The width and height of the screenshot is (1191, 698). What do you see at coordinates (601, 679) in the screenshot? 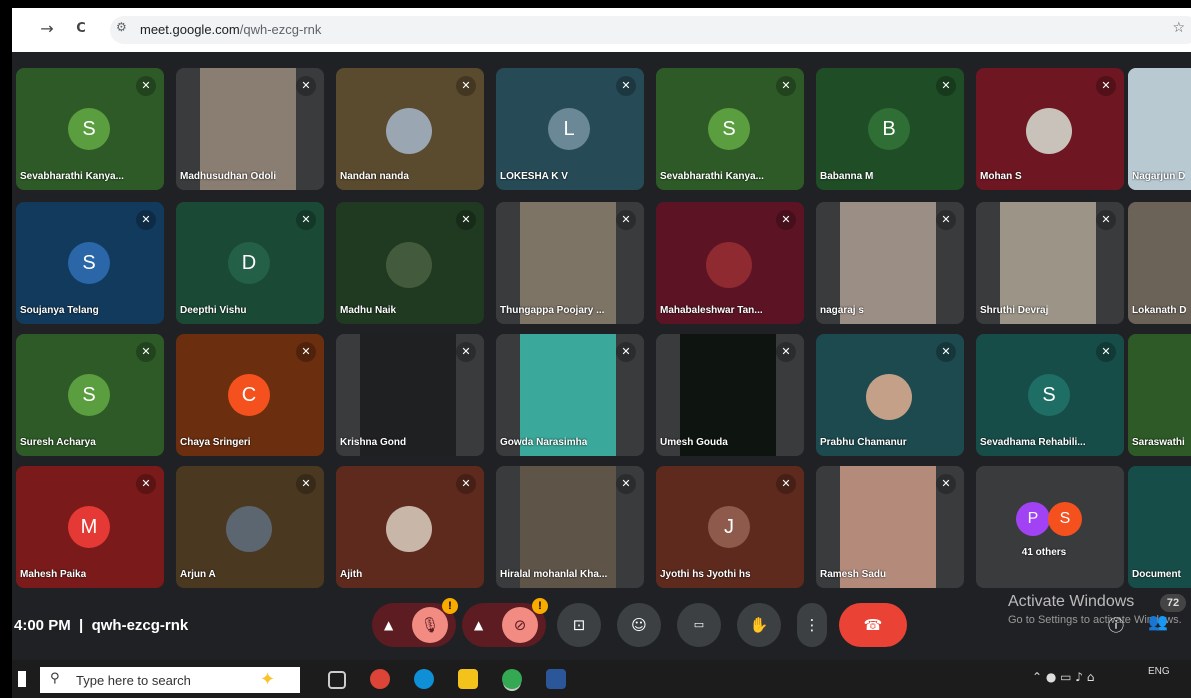
I see `windows-taskbar: ⚲ Type here to search ✦ ⌃ ● ▭ ♪ ⌂ ENG` at bounding box center [601, 679].